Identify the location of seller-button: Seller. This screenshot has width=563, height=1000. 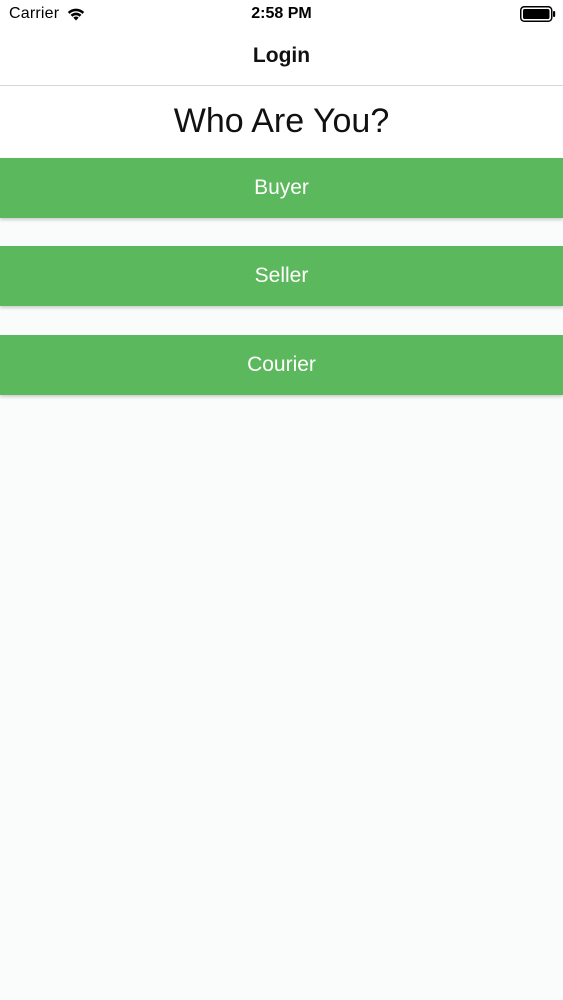
(281, 276).